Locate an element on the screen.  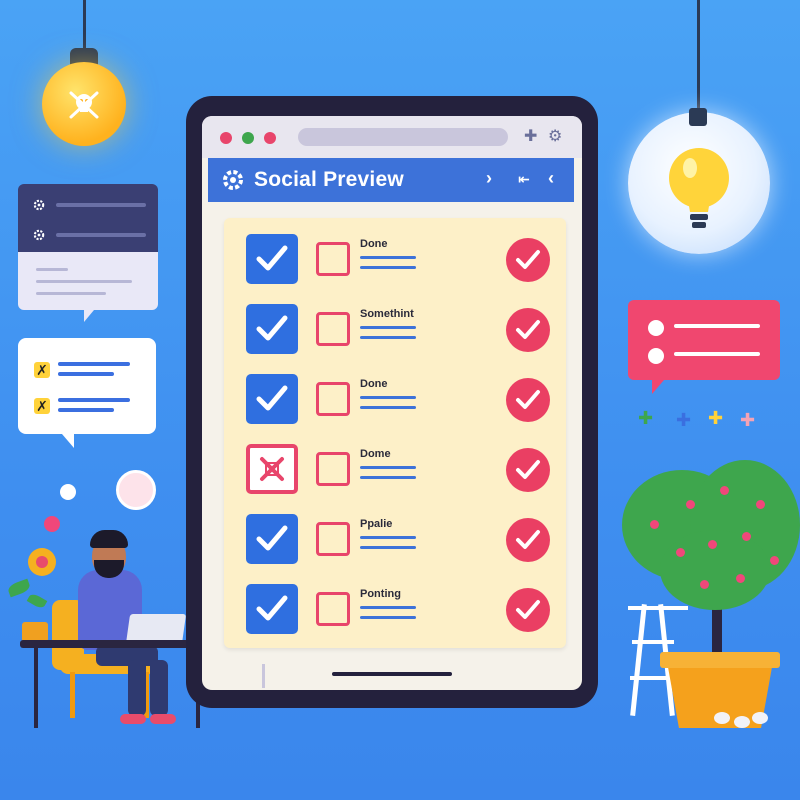
window-minimize-button is located at coordinates (248, 138).